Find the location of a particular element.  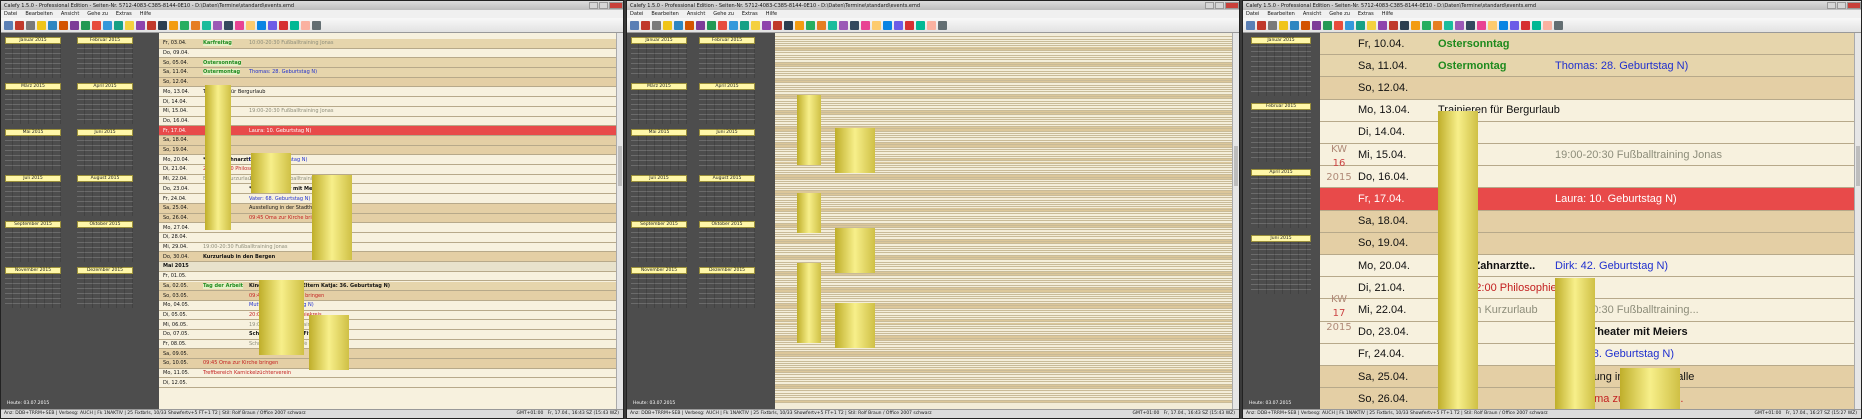

event-label: Tag der Arbeit is located at coordinates (223, 285).